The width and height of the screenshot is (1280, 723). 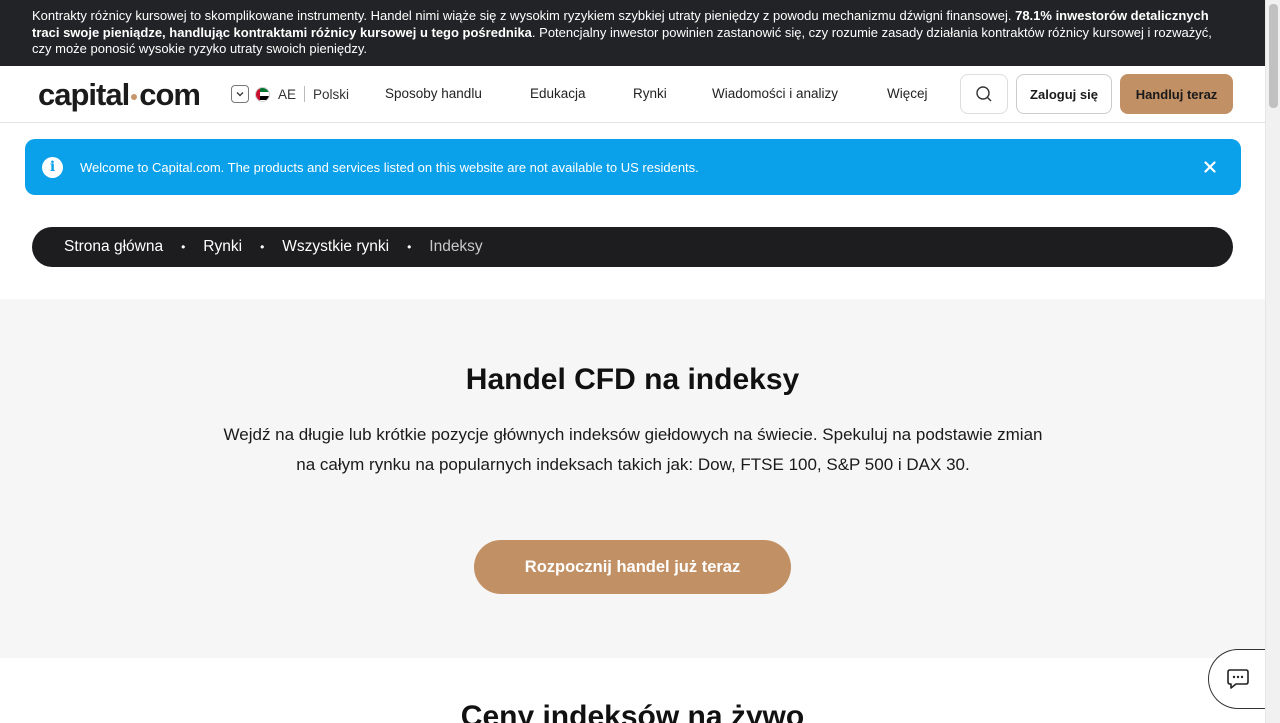 What do you see at coordinates (113, 247) in the screenshot?
I see `breadcrumb-home: Strona główna` at bounding box center [113, 247].